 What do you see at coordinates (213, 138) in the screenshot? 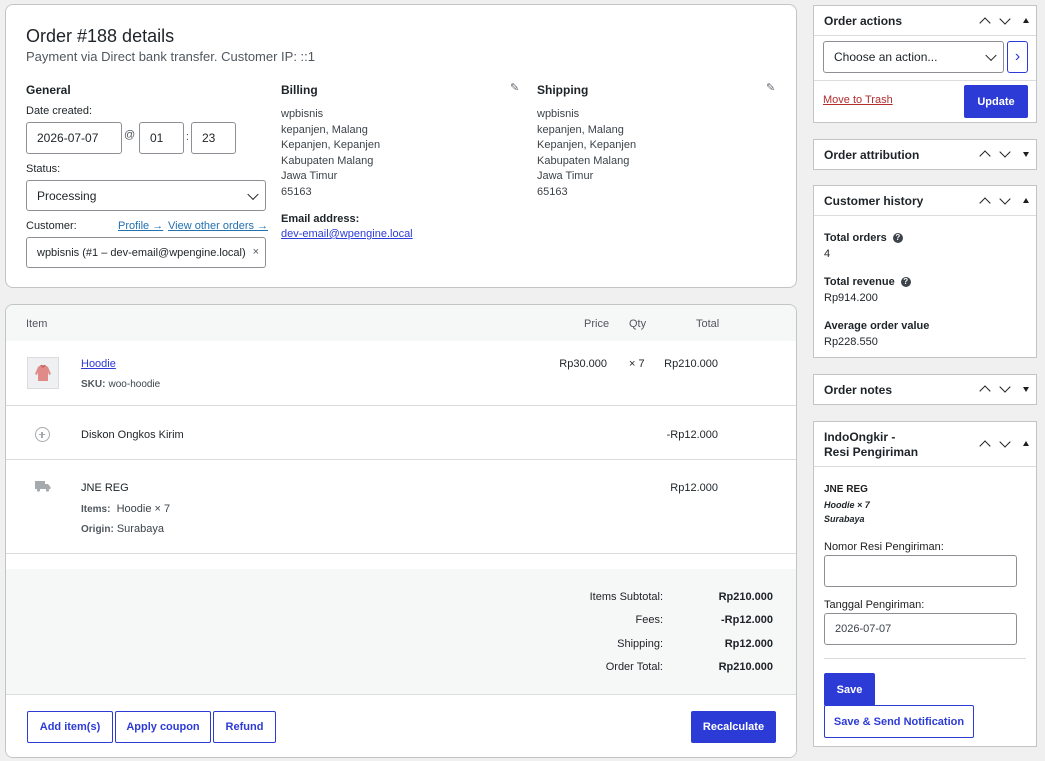
I see `minute-input: 23` at bounding box center [213, 138].